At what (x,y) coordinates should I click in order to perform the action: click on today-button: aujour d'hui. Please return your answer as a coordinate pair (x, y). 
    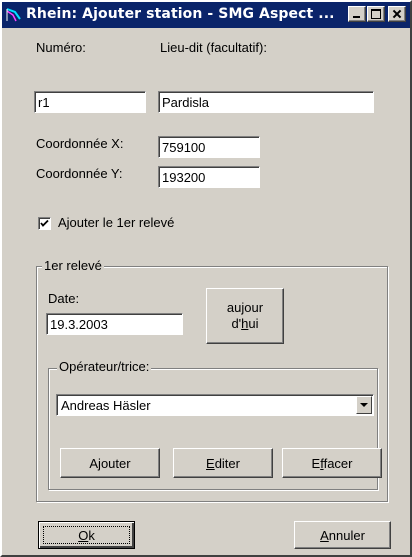
    Looking at the image, I should click on (245, 316).